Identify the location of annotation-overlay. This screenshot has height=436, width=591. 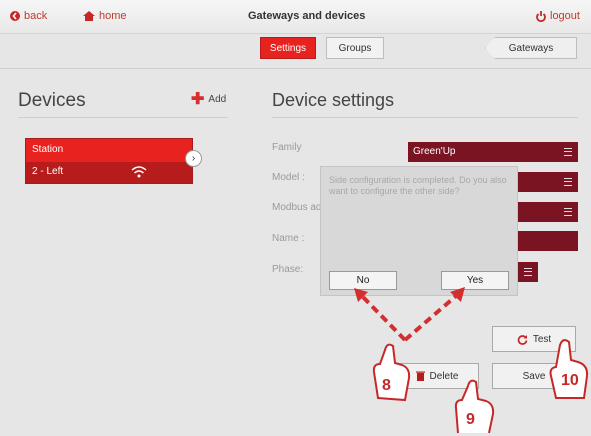
(471, 360).